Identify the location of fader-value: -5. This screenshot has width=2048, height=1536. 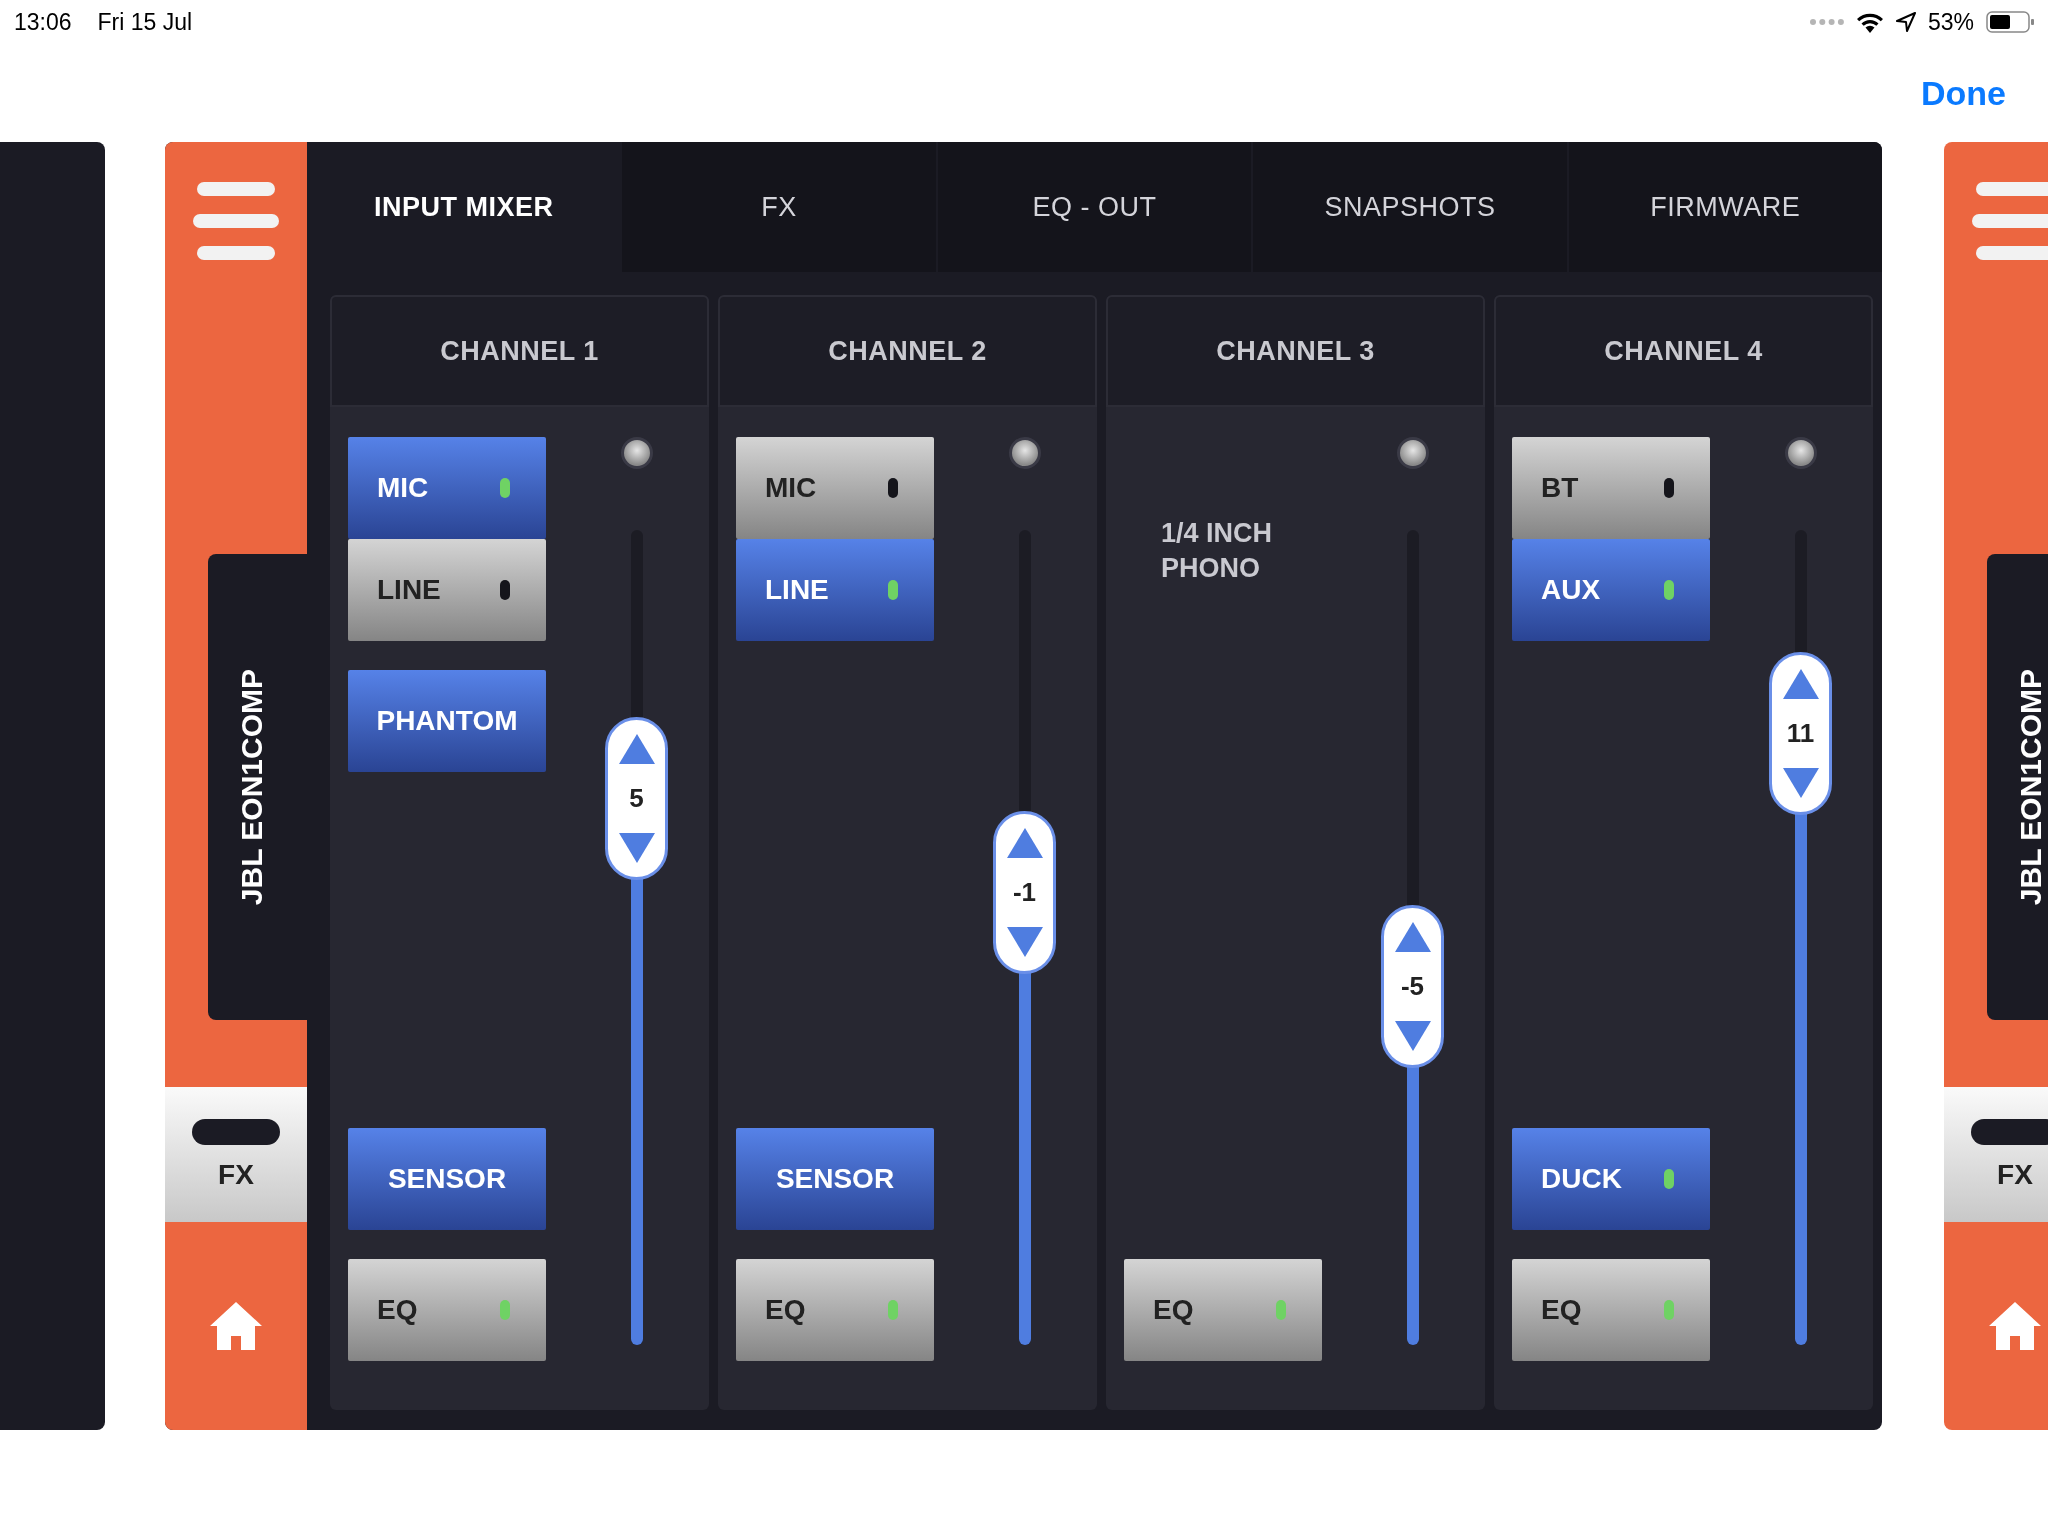
(1412, 986).